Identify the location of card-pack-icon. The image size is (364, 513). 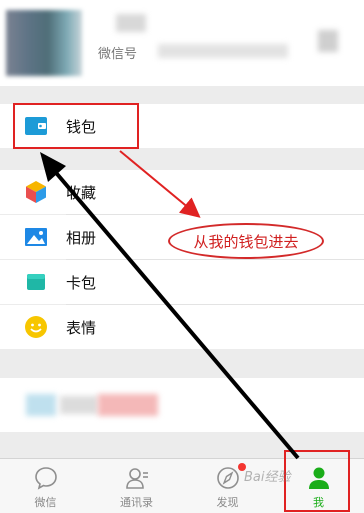
(36, 282).